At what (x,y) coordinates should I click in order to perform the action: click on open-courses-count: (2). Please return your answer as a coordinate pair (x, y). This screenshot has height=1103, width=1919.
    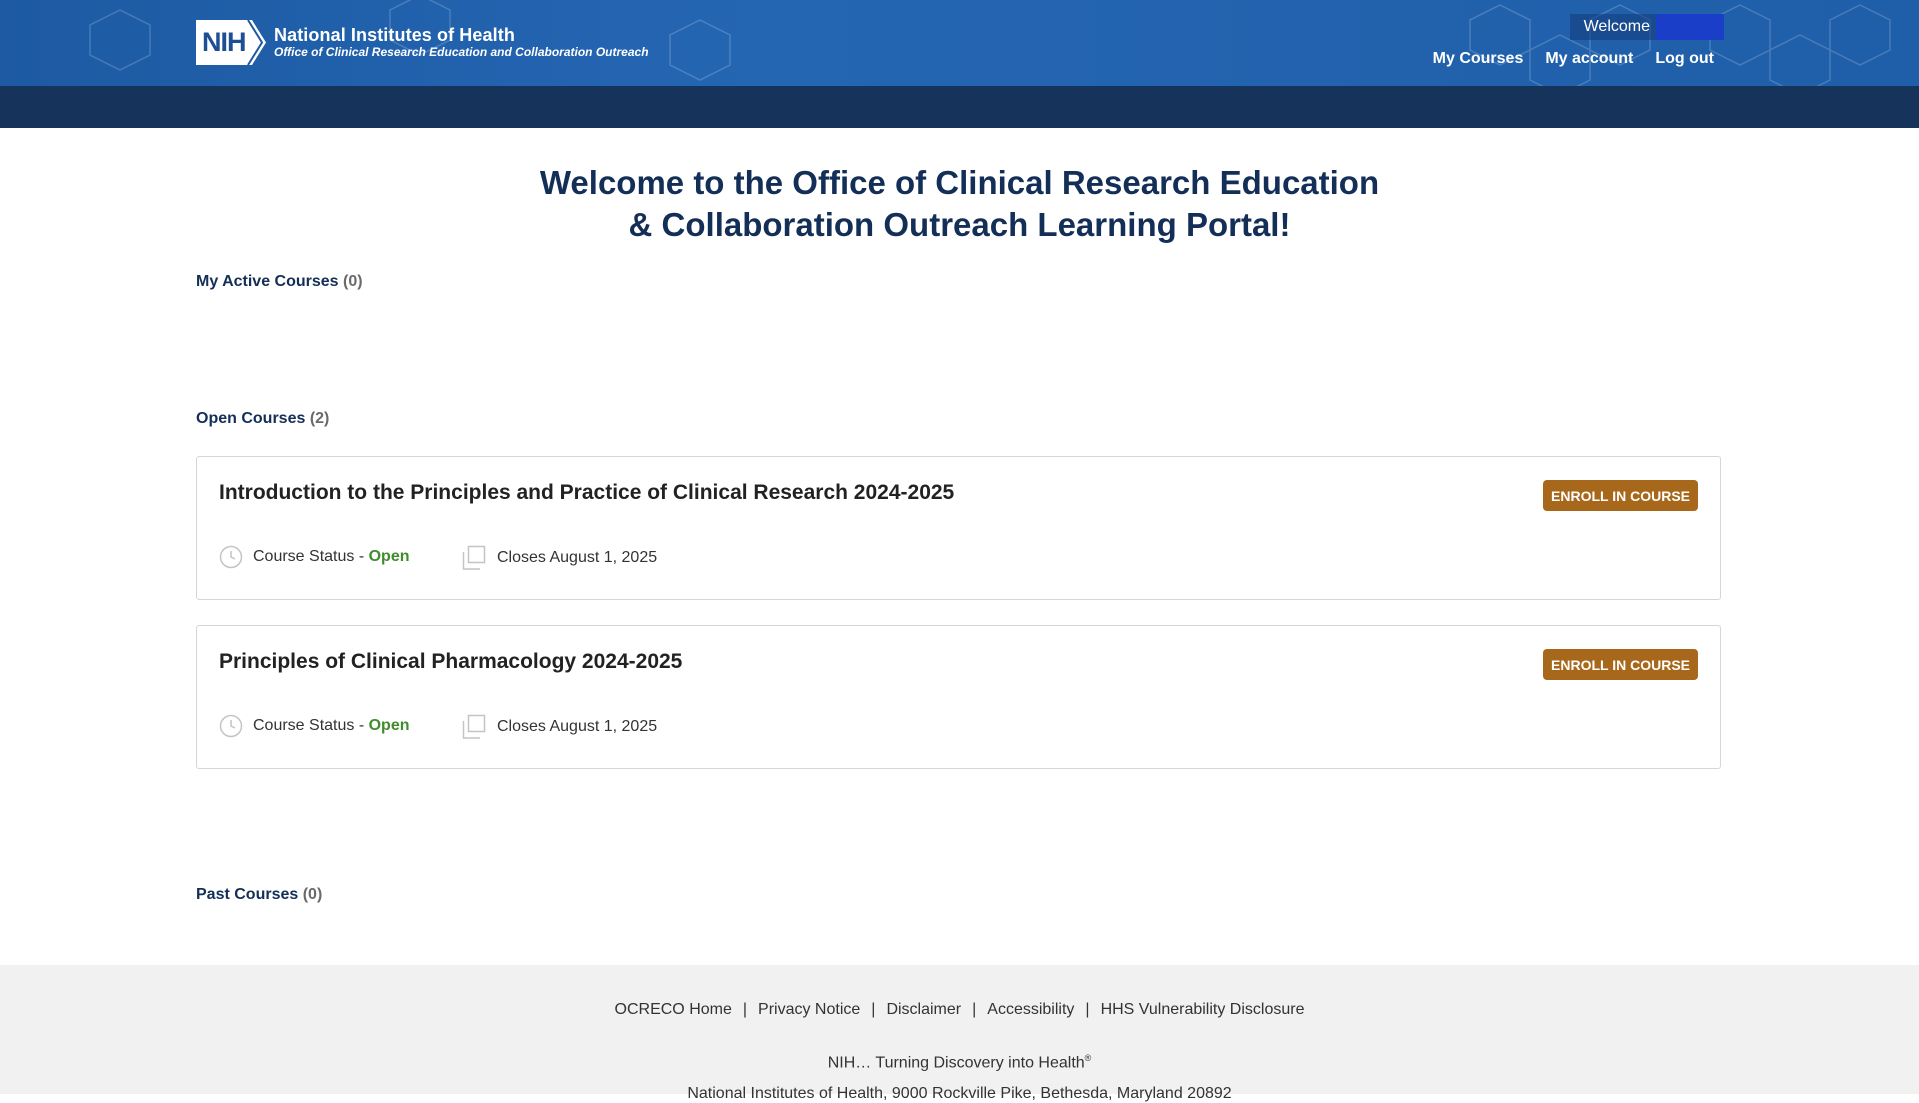
    Looking at the image, I should click on (319, 418).